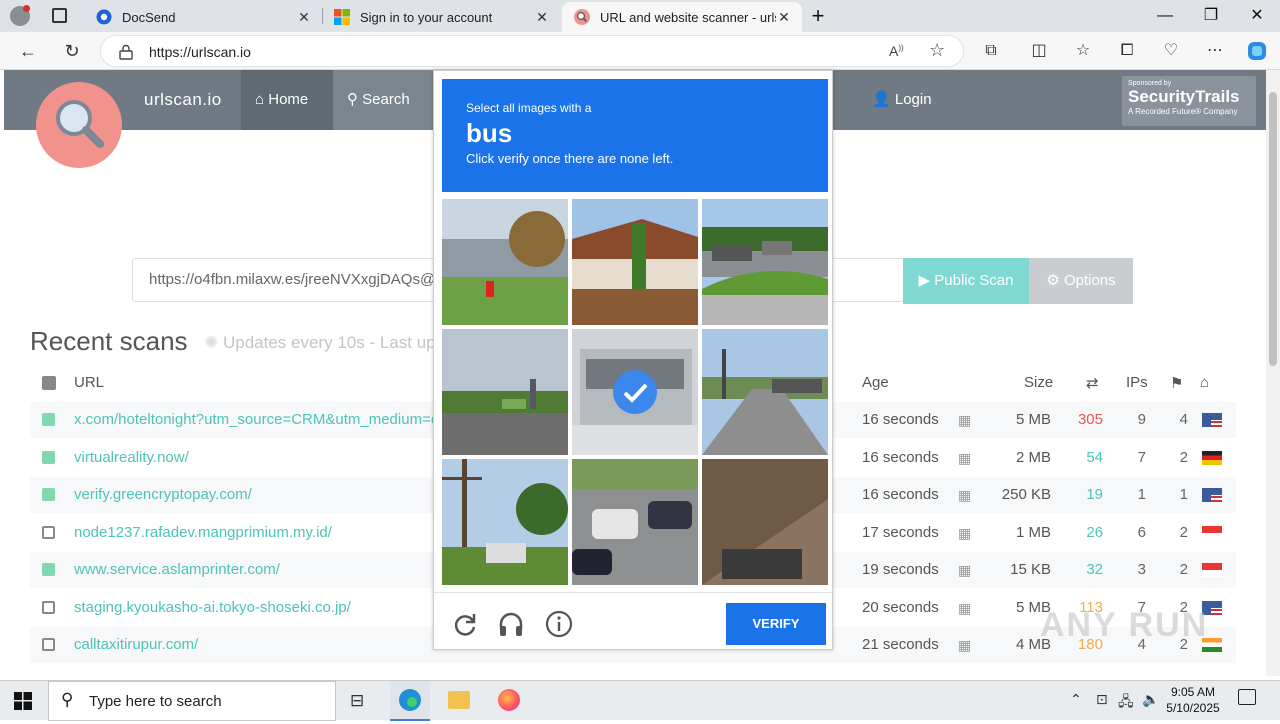 The width and height of the screenshot is (1280, 724). What do you see at coordinates (1273, 229) in the screenshot?
I see `scrollbar-thumb` at bounding box center [1273, 229].